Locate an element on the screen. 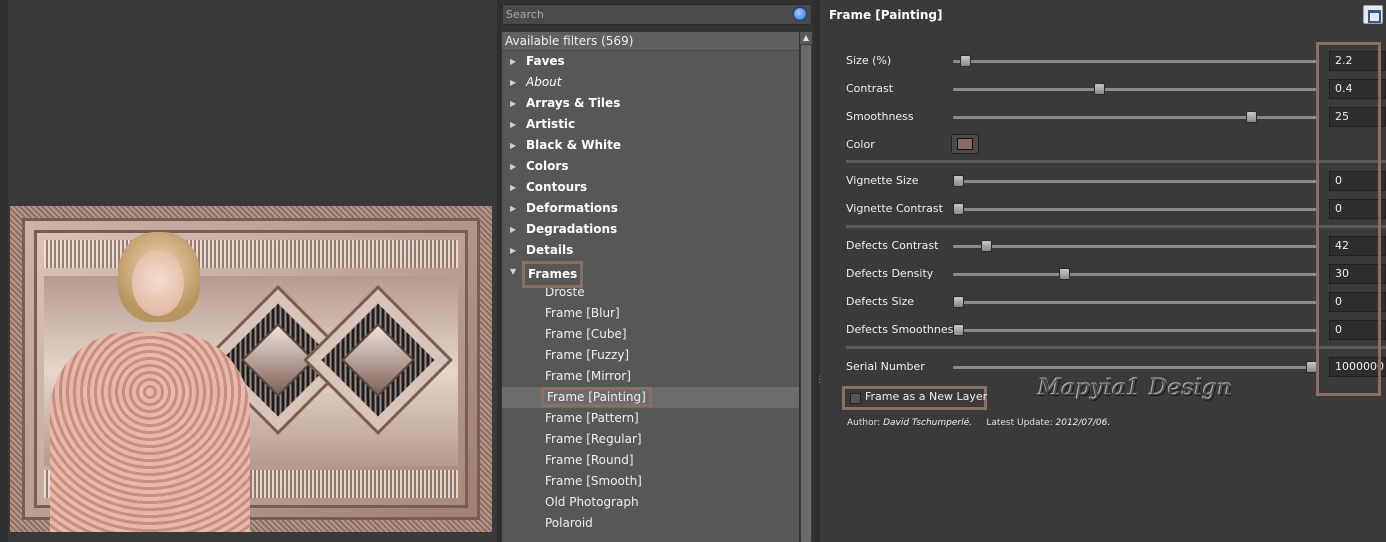  defects-density-slider is located at coordinates (1135, 274).